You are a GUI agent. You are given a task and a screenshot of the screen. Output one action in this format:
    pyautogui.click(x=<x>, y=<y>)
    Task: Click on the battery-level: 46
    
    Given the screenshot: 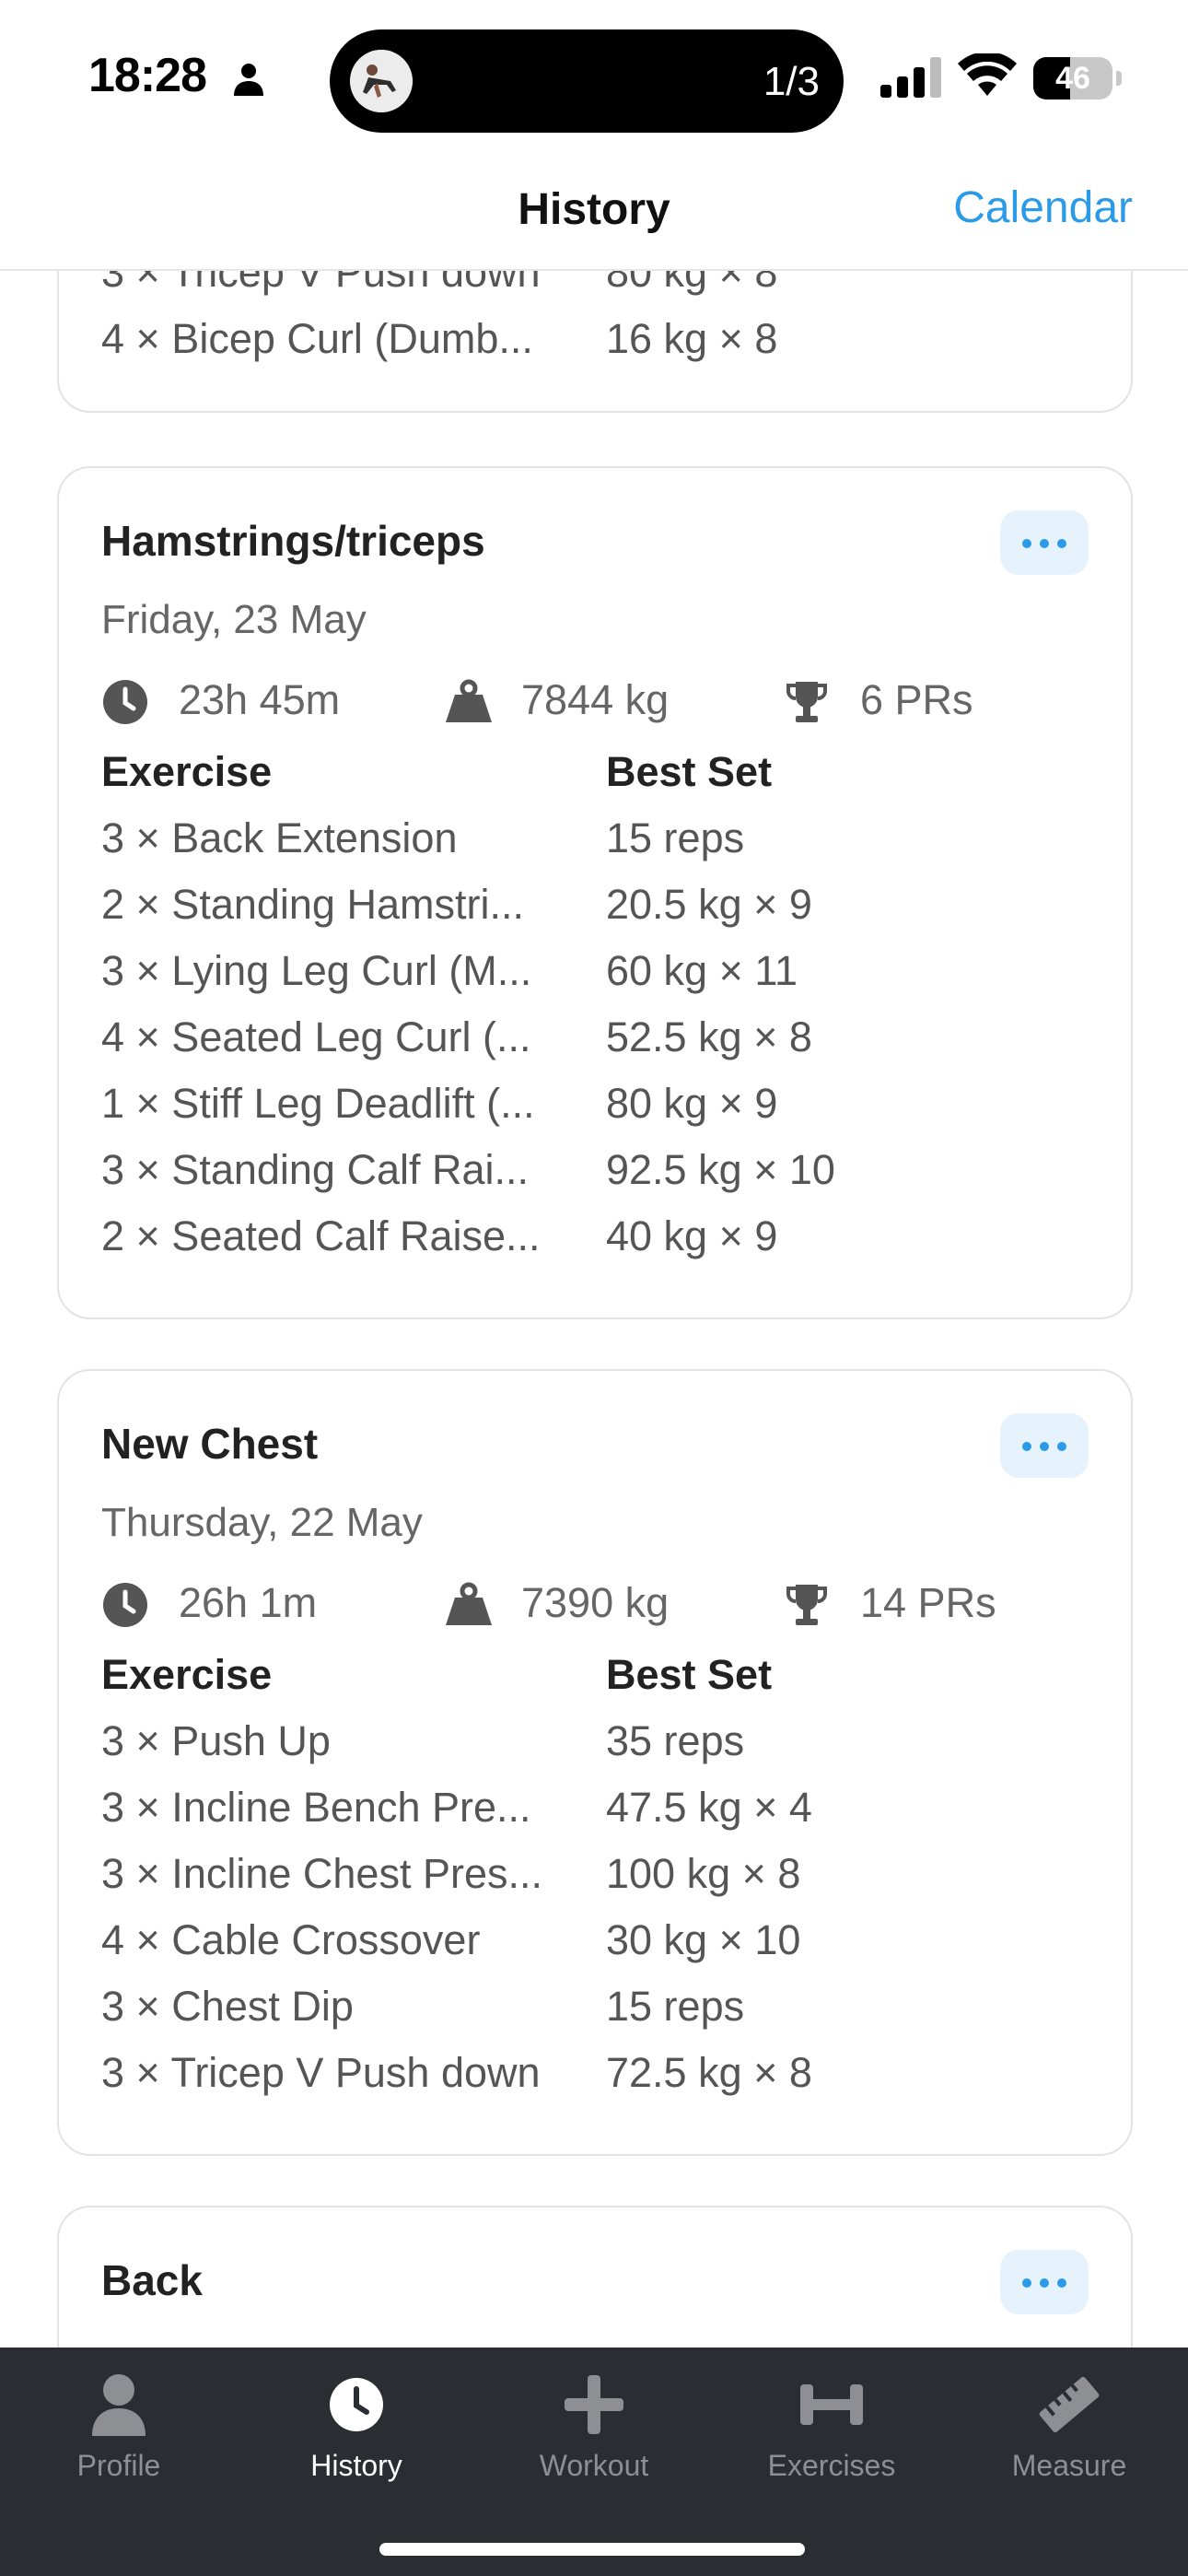 What is the action you would take?
    pyautogui.click(x=1072, y=78)
    